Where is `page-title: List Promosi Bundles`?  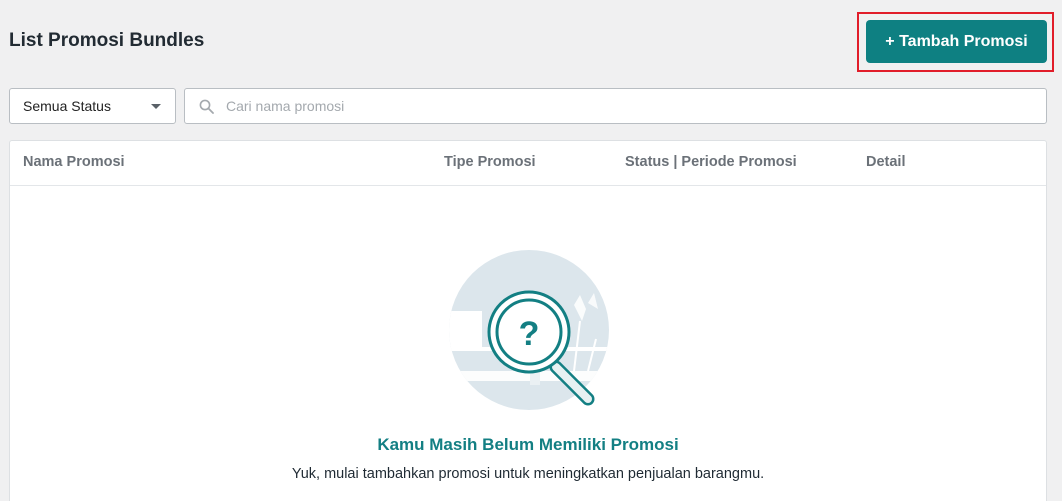 page-title: List Promosi Bundles is located at coordinates (107, 40).